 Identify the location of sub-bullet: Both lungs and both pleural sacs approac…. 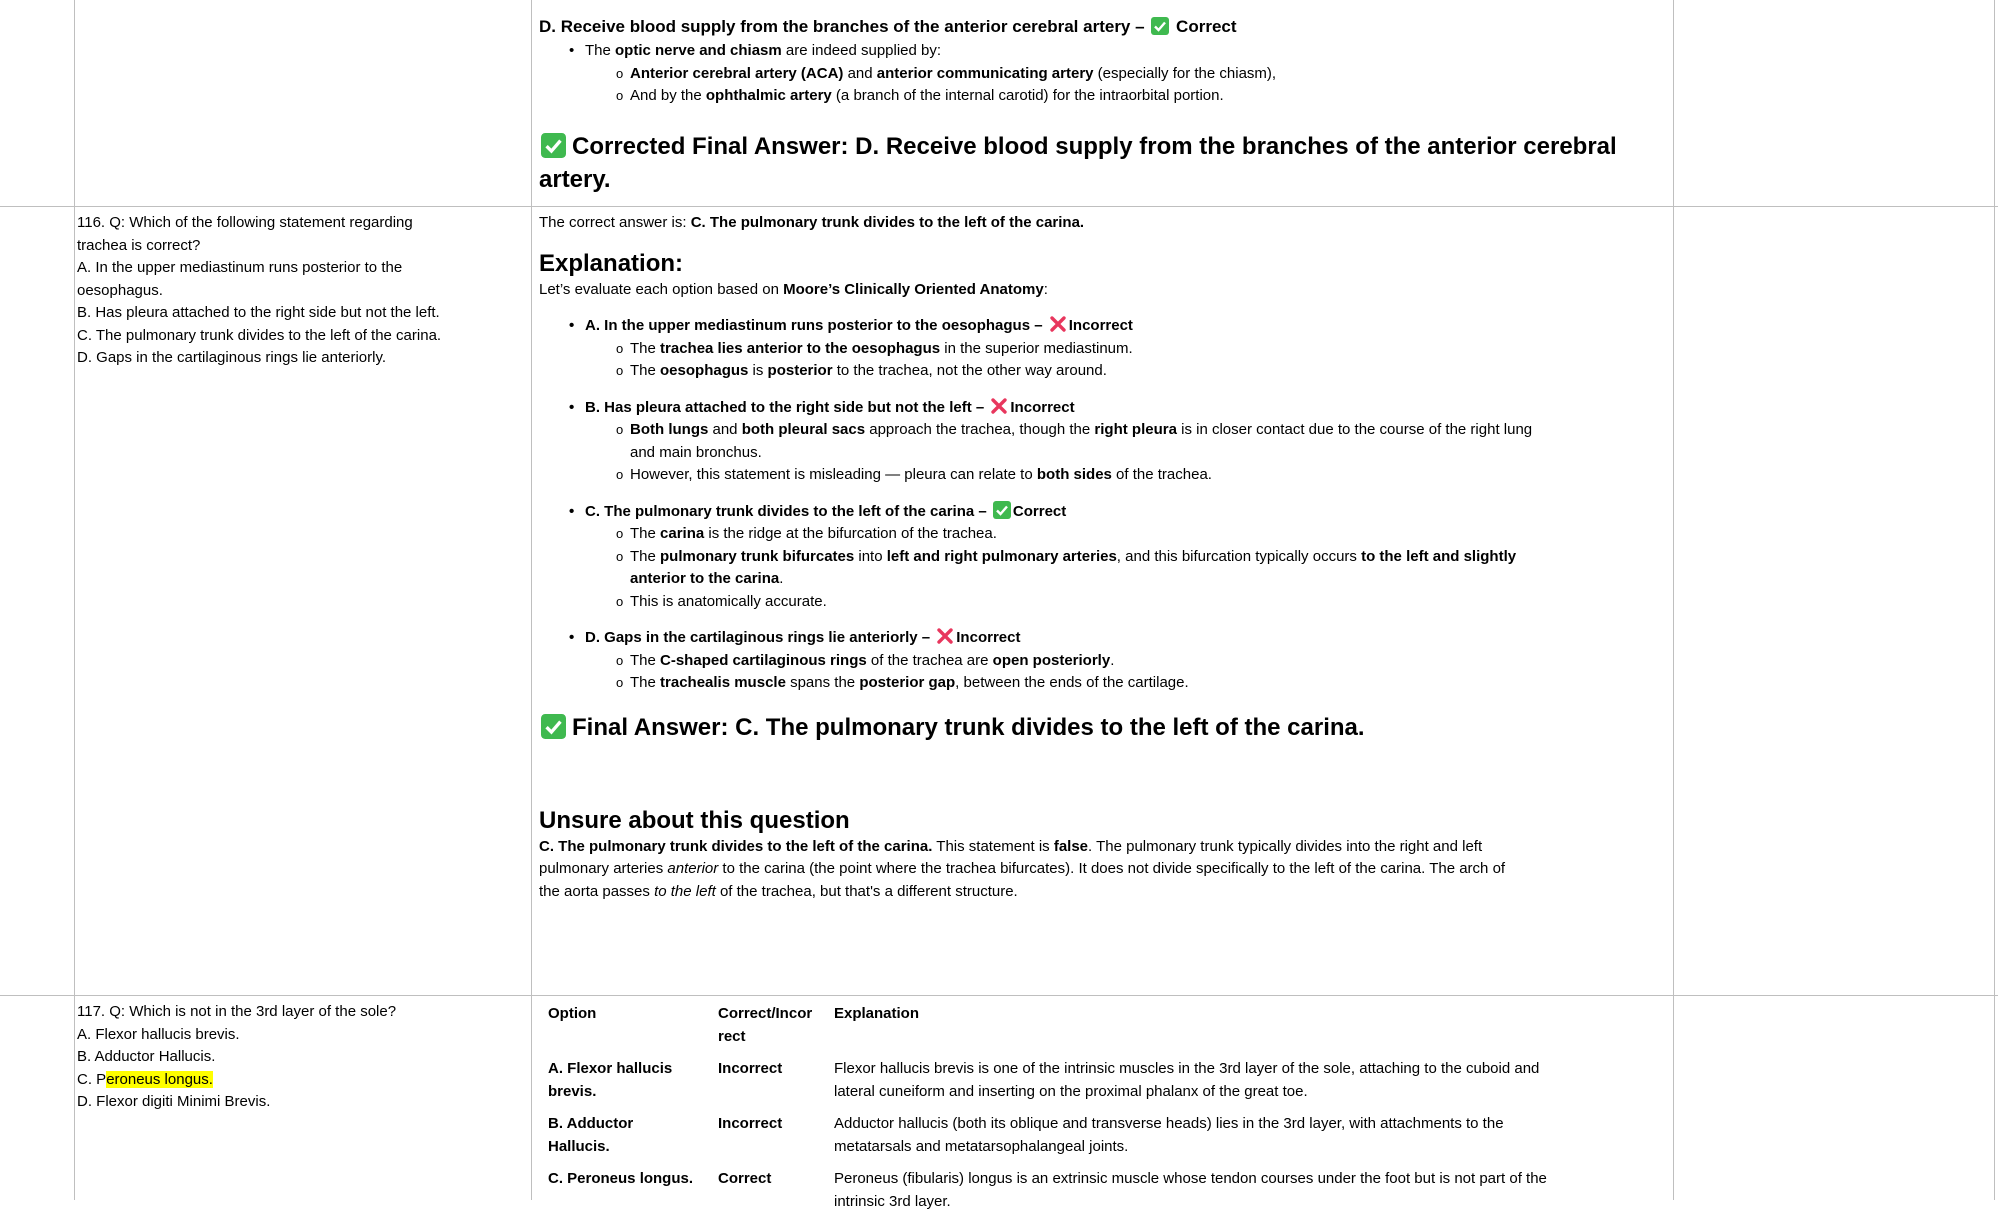
(1104, 441).